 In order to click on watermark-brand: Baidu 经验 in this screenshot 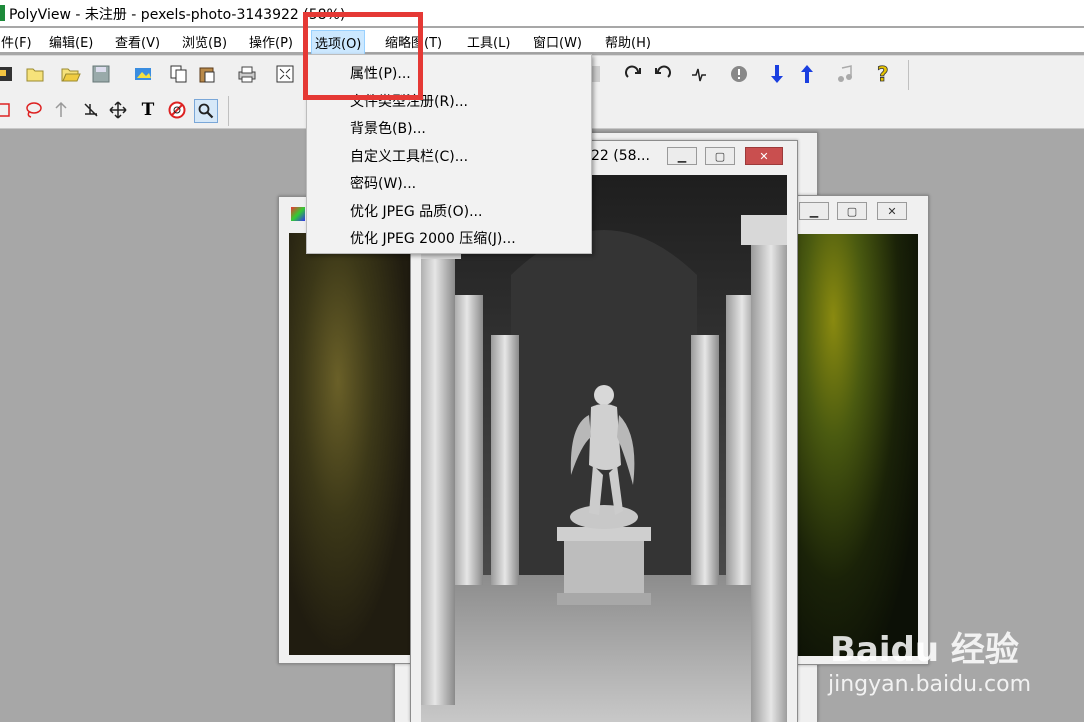, I will do `click(924, 650)`.